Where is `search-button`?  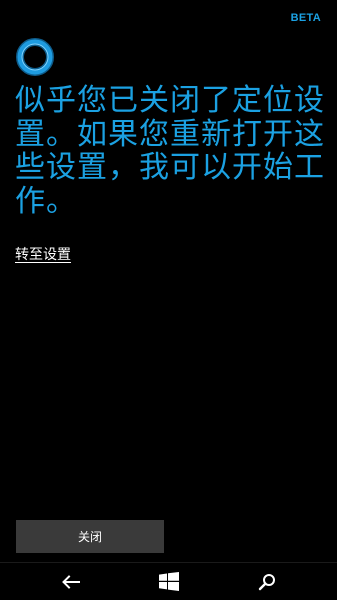 search-button is located at coordinates (267, 581).